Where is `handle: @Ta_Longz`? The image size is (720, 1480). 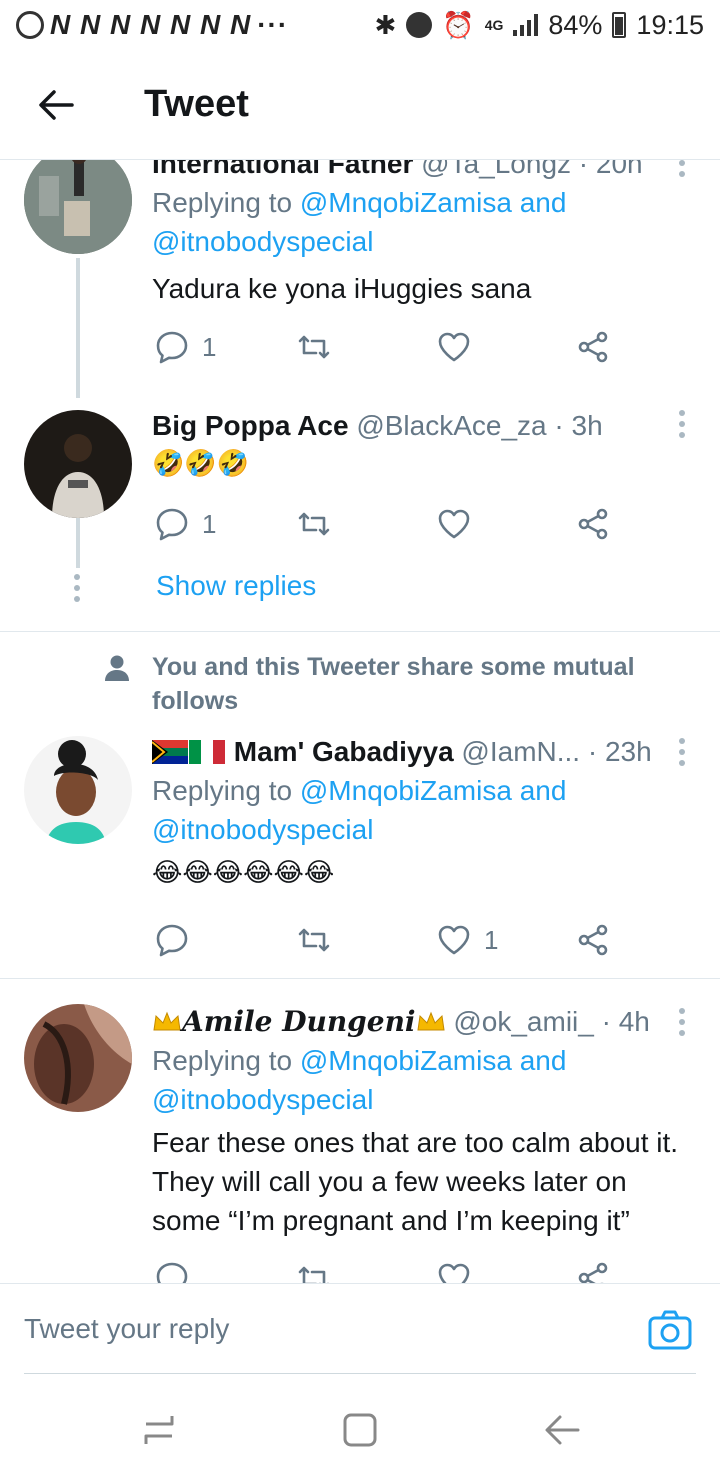 handle: @Ta_Longz is located at coordinates (496, 169).